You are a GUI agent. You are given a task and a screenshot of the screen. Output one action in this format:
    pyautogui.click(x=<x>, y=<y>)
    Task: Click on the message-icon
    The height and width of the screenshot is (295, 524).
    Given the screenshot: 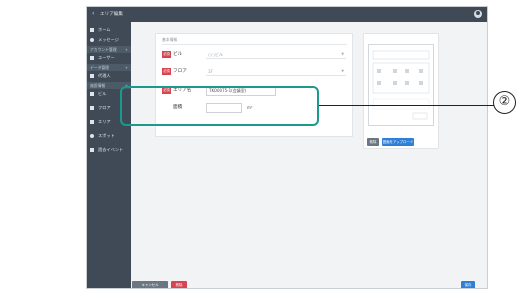 What is the action you would take?
    pyautogui.click(x=92, y=39)
    